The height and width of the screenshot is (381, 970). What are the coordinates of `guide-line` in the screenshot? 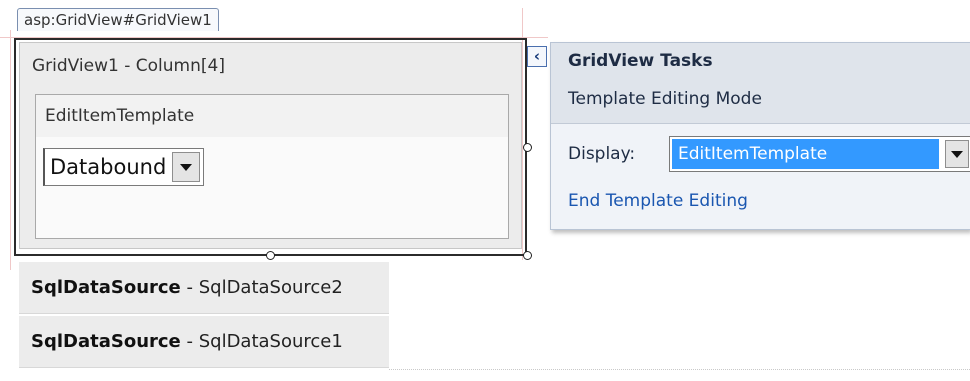 It's located at (10, 150).